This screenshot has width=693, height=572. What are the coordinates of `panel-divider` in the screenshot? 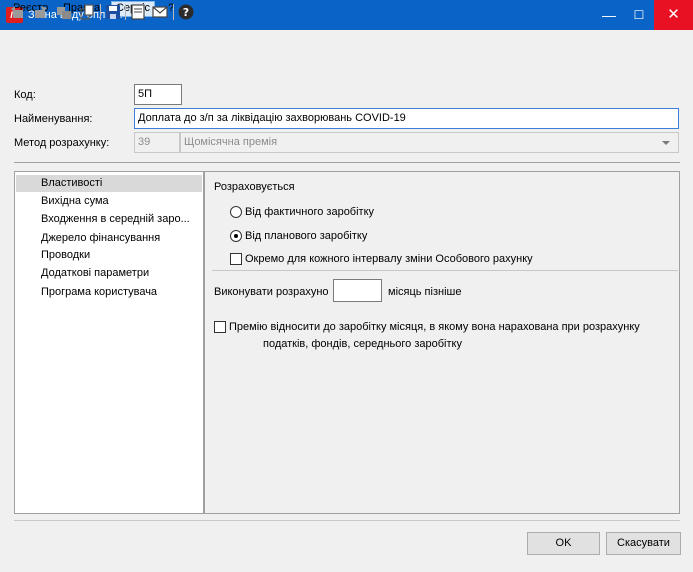 It's located at (445, 270).